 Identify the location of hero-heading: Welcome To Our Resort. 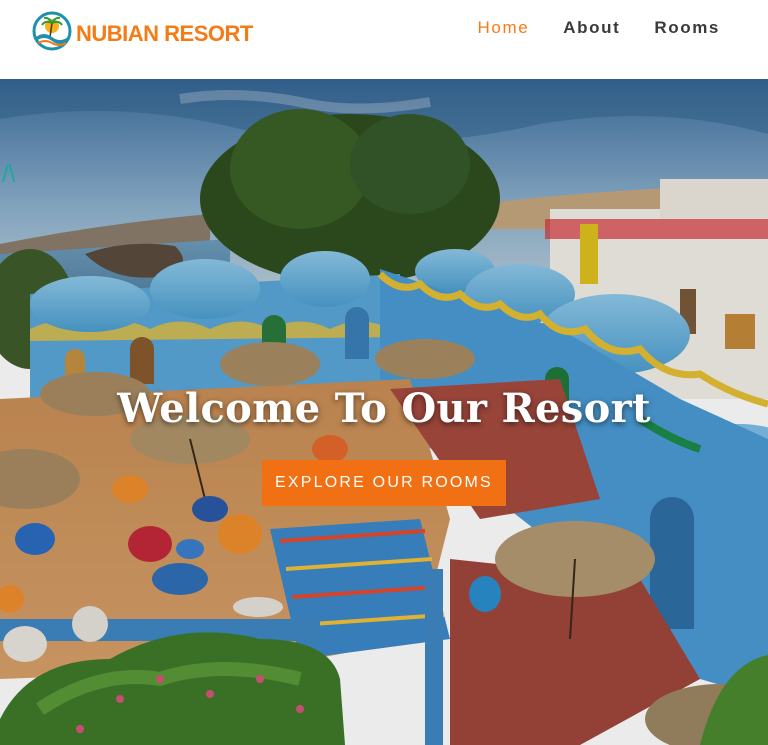
(384, 408).